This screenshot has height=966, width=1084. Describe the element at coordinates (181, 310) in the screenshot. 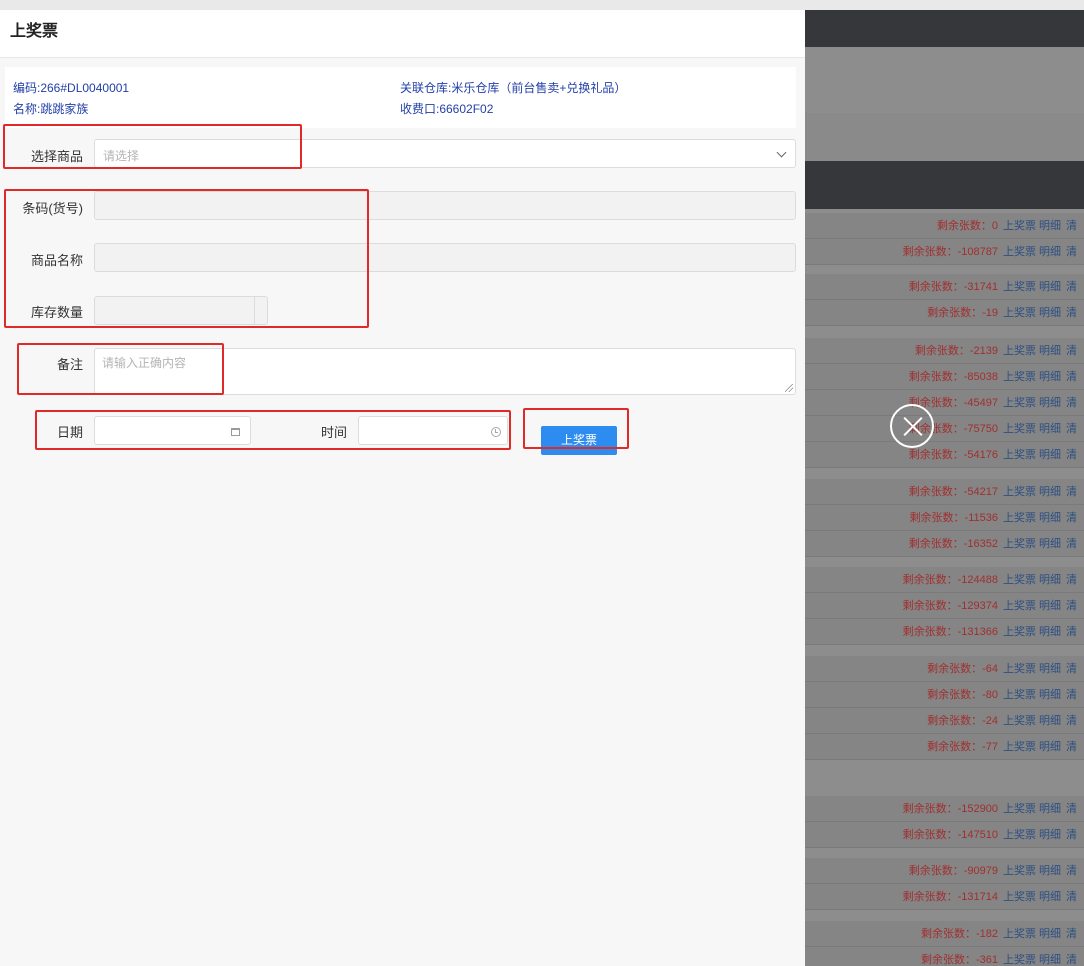

I see `stock-qty-field` at that location.